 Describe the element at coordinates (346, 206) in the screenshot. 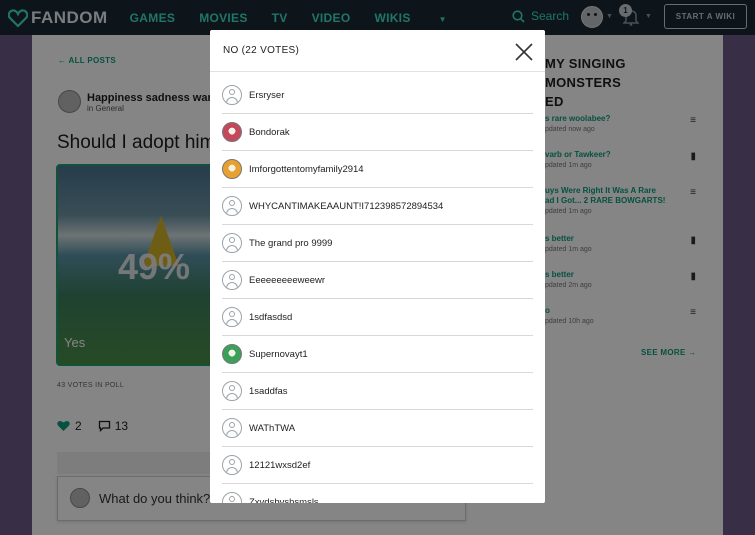

I see `voter-name: WHYCANTIMAKEAAUNT!I712398572894534` at that location.